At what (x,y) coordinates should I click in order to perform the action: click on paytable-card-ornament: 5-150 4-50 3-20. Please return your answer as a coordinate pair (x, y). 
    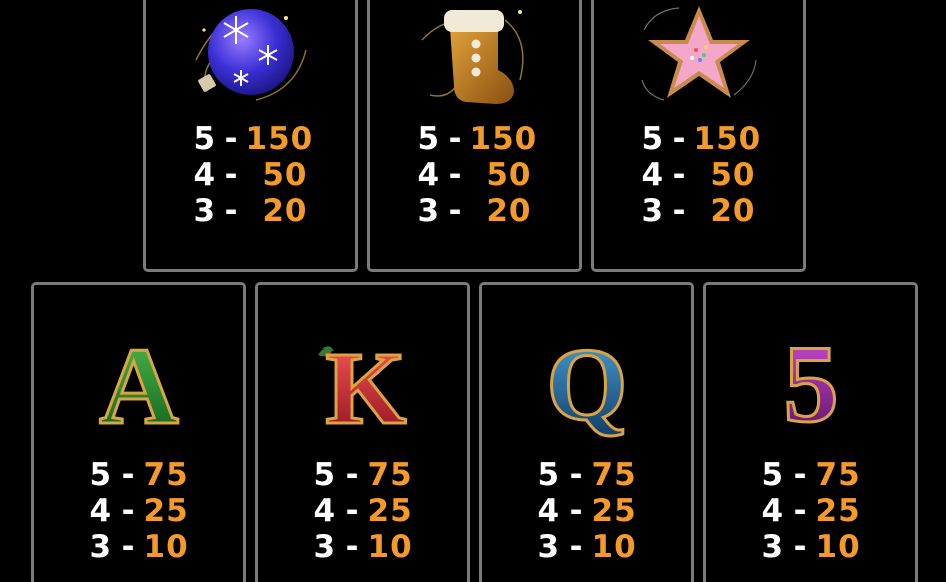
    Looking at the image, I should click on (250, 136).